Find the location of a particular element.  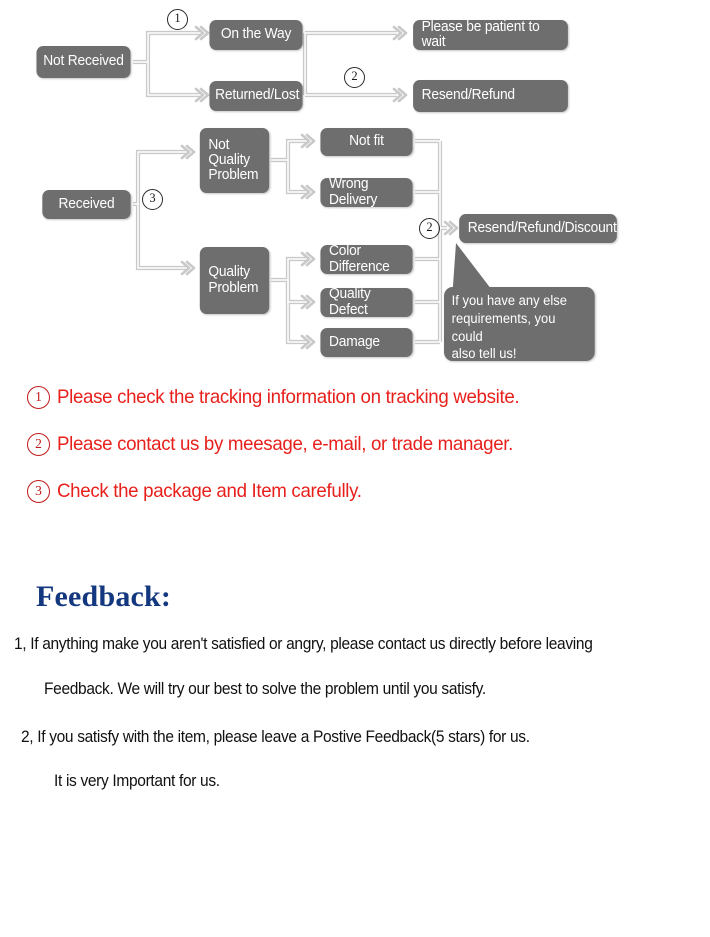

node-label: Color Difference is located at coordinates (359, 259).